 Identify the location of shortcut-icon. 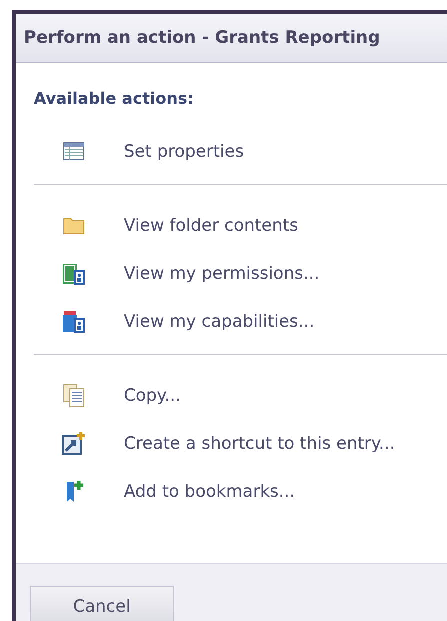
(74, 444).